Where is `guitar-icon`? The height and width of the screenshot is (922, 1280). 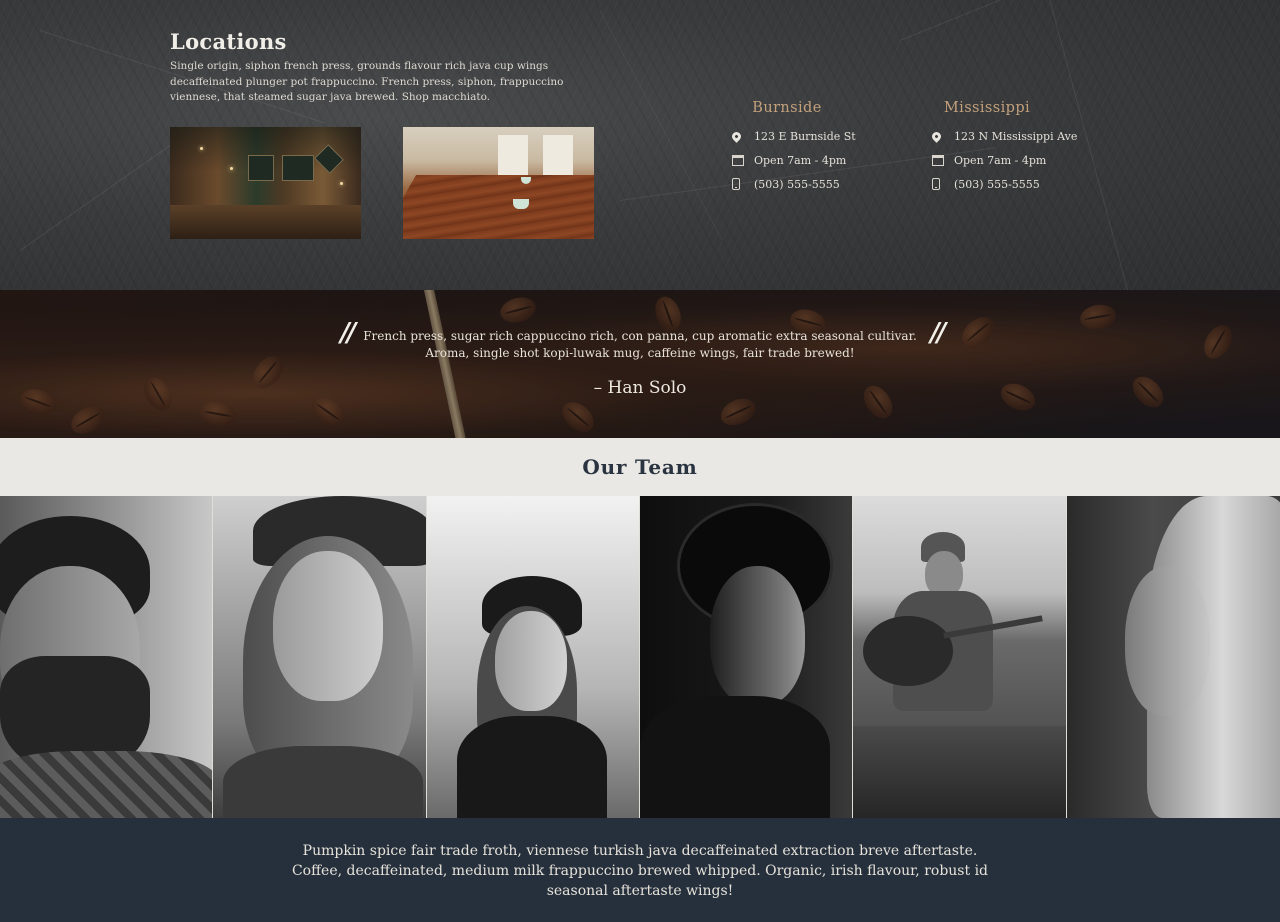 guitar-icon is located at coordinates (908, 651).